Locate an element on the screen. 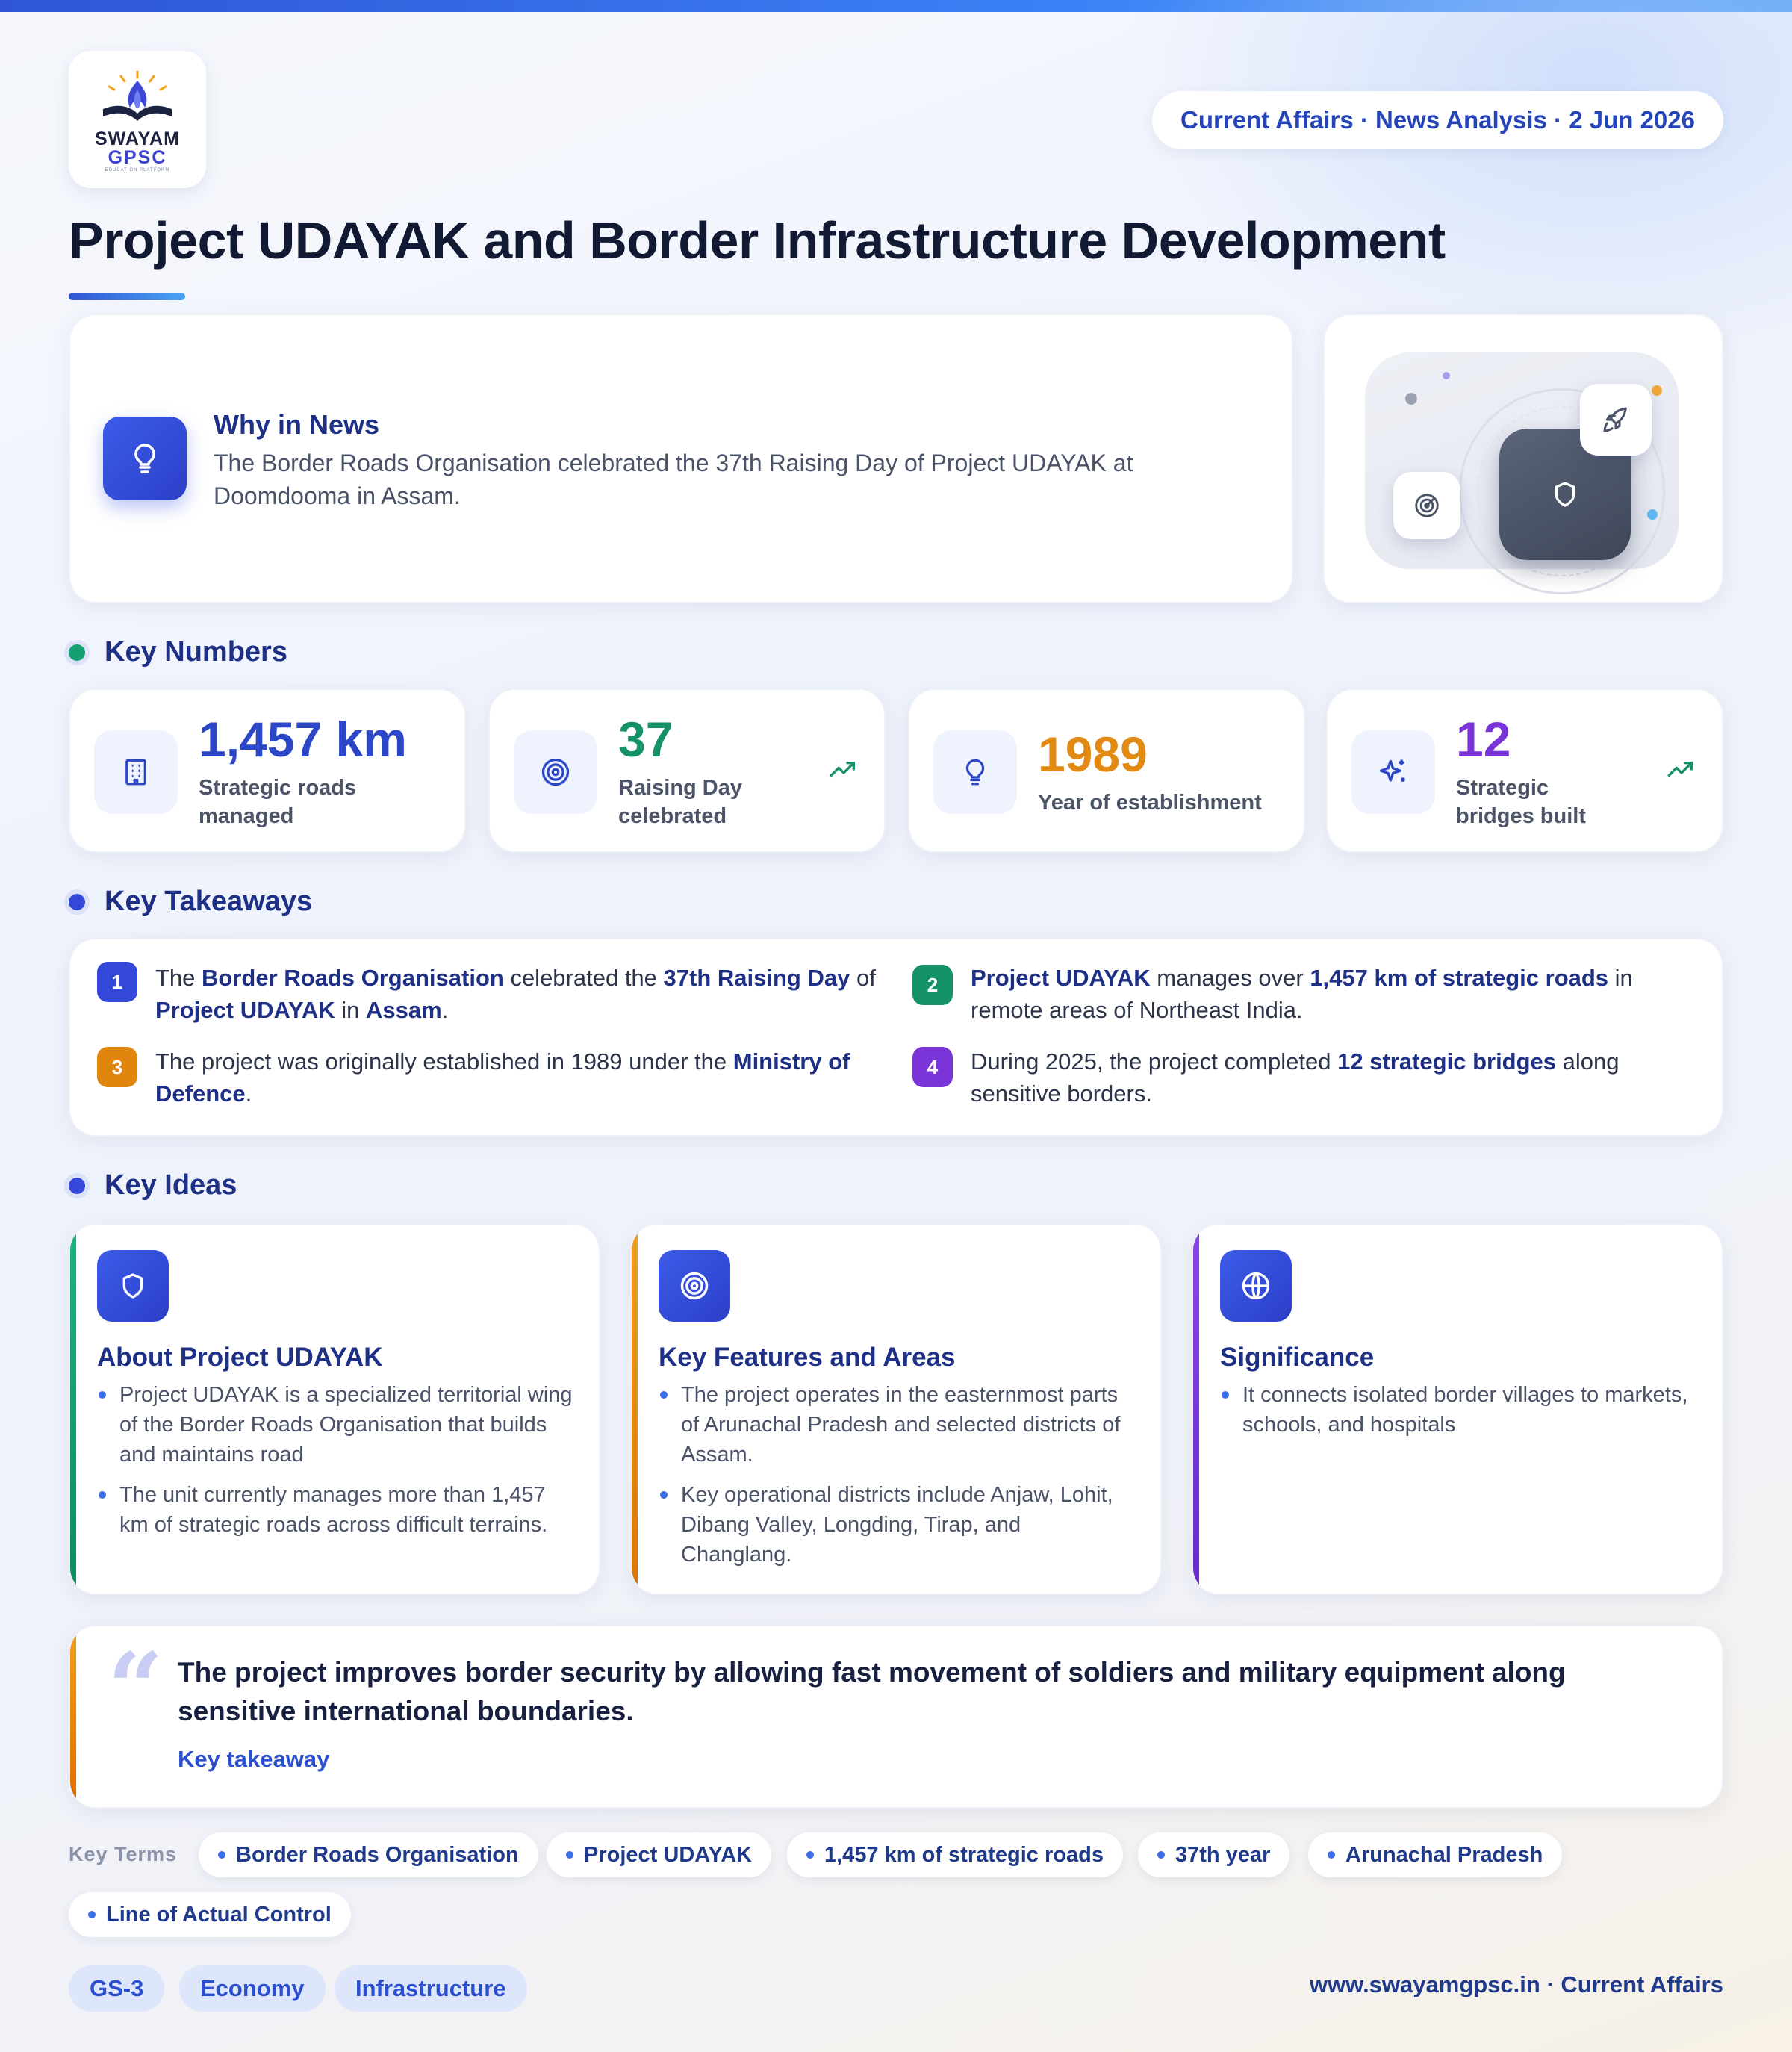 The width and height of the screenshot is (1792, 2052). key-term-chip: Line of Actual Control is located at coordinates (210, 1914).